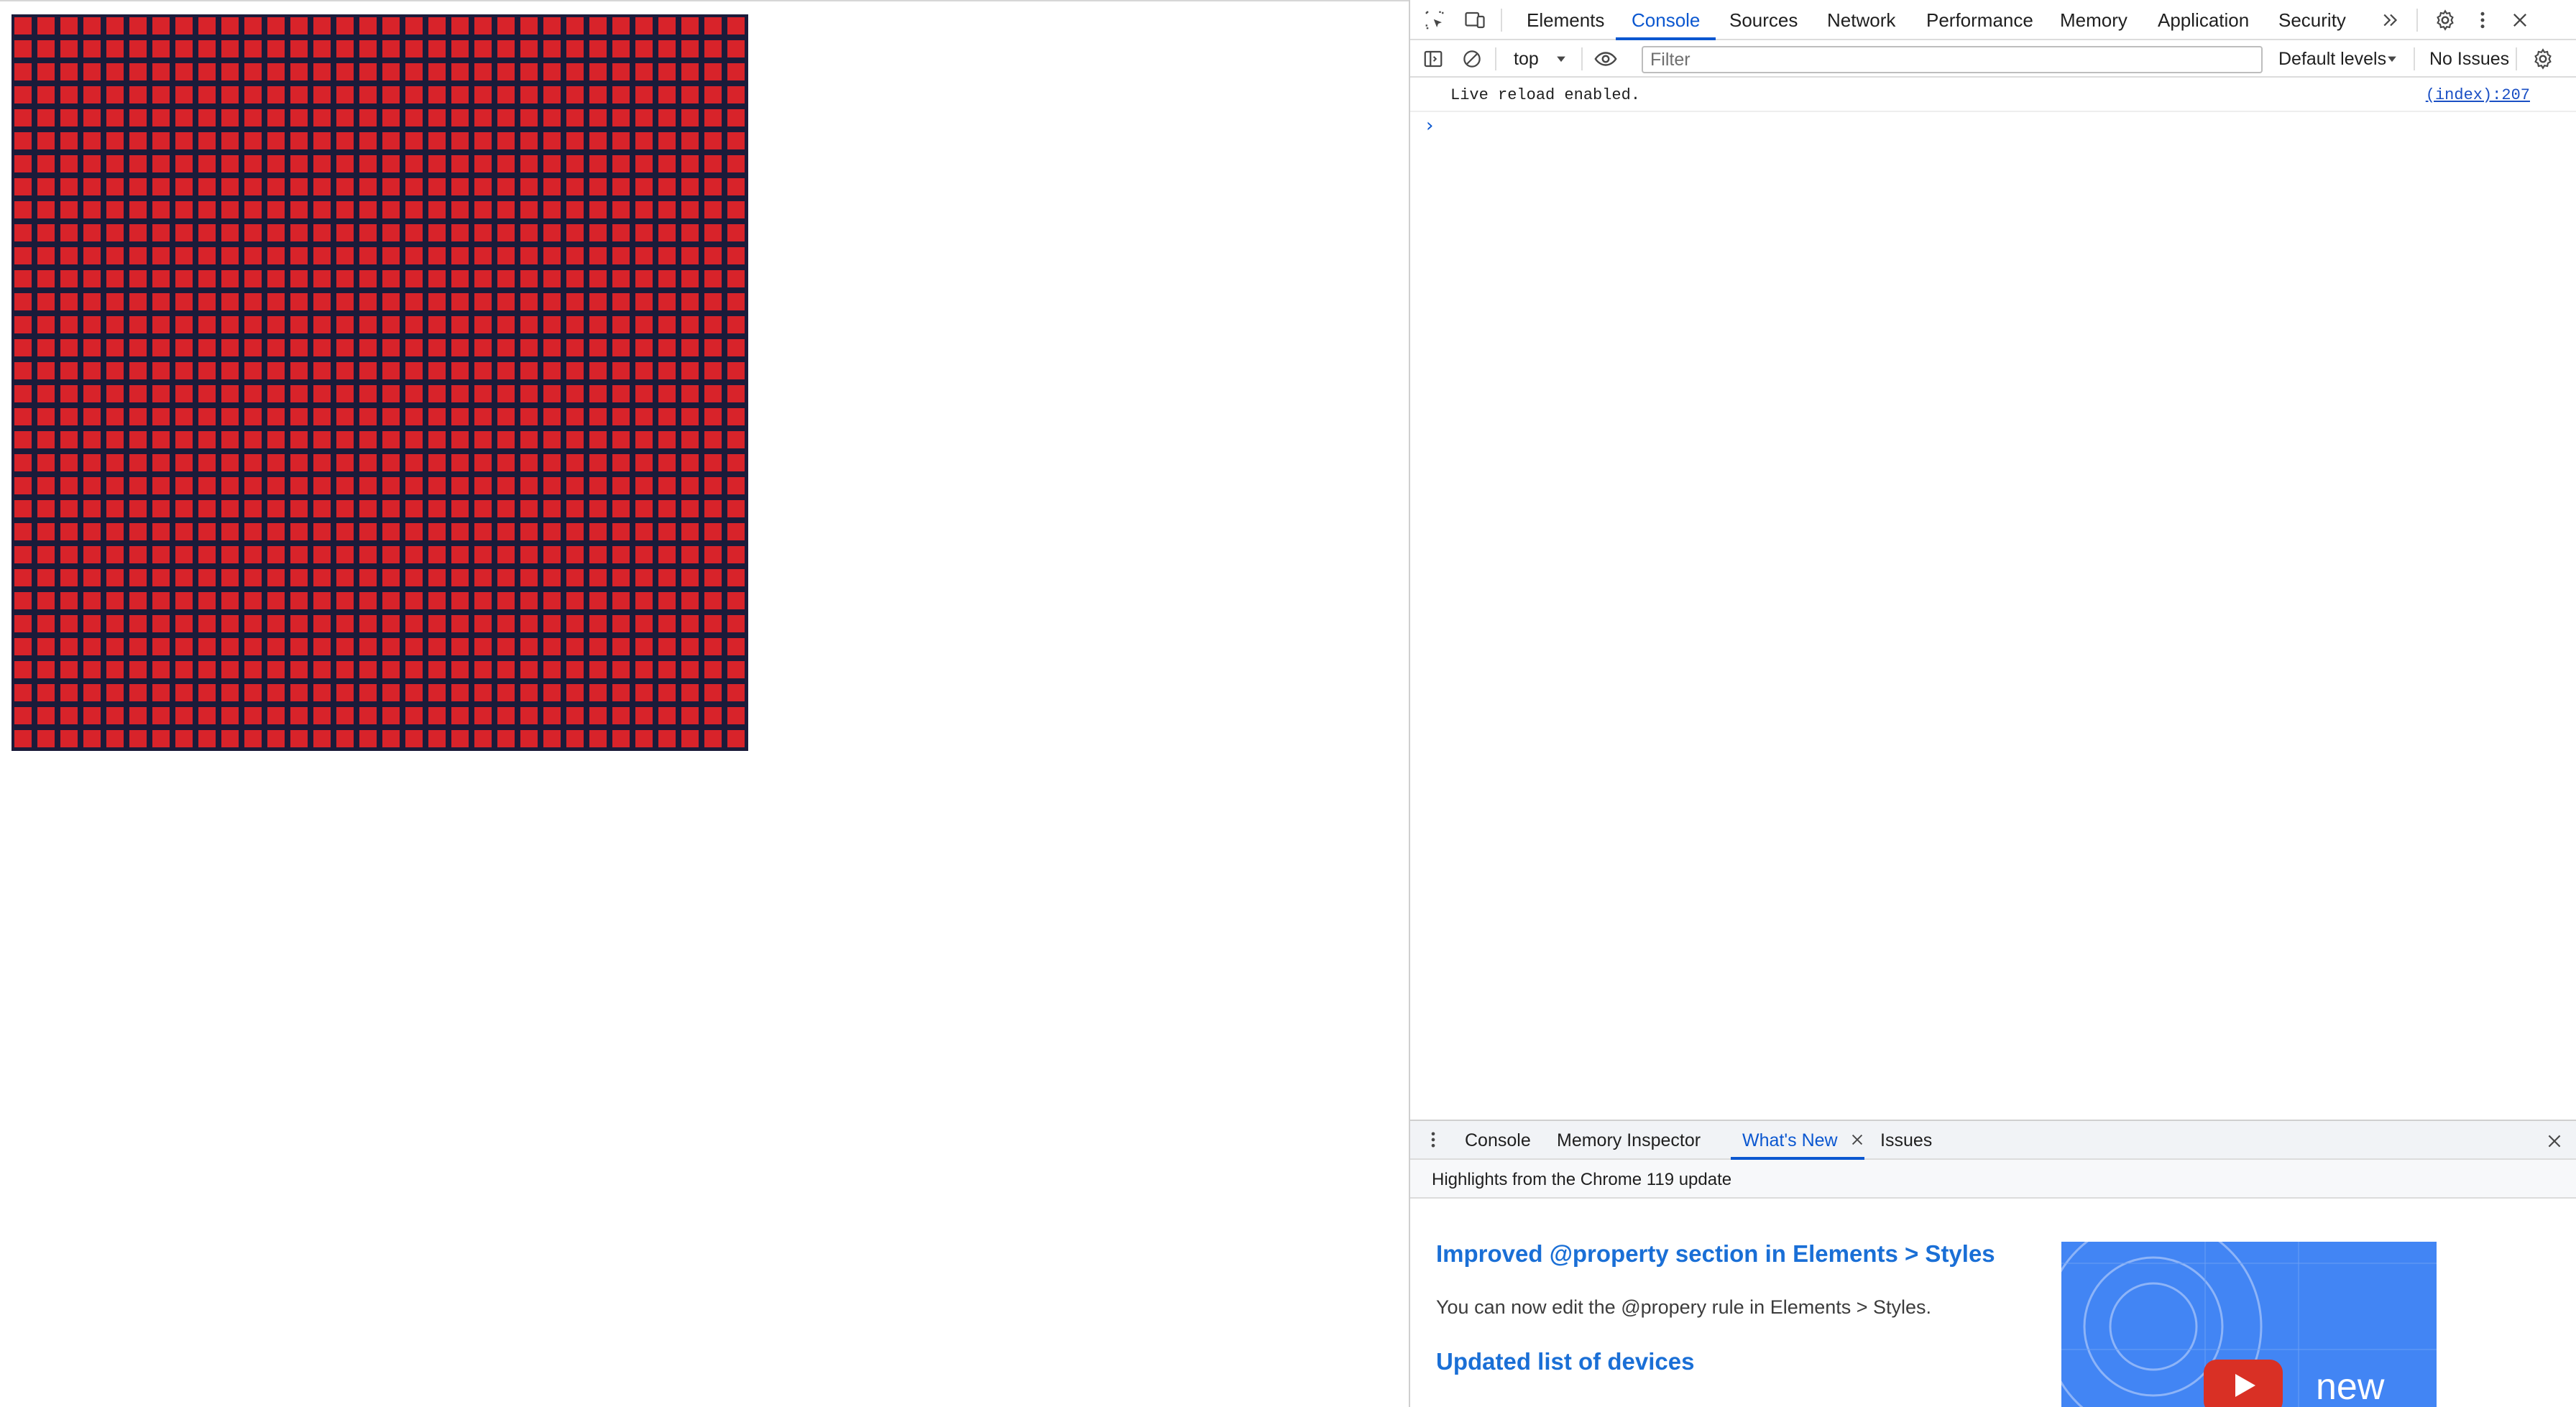 The image size is (2576, 1407). I want to click on whats-new-heading-device-list: Updated list of devices, so click(1565, 1361).